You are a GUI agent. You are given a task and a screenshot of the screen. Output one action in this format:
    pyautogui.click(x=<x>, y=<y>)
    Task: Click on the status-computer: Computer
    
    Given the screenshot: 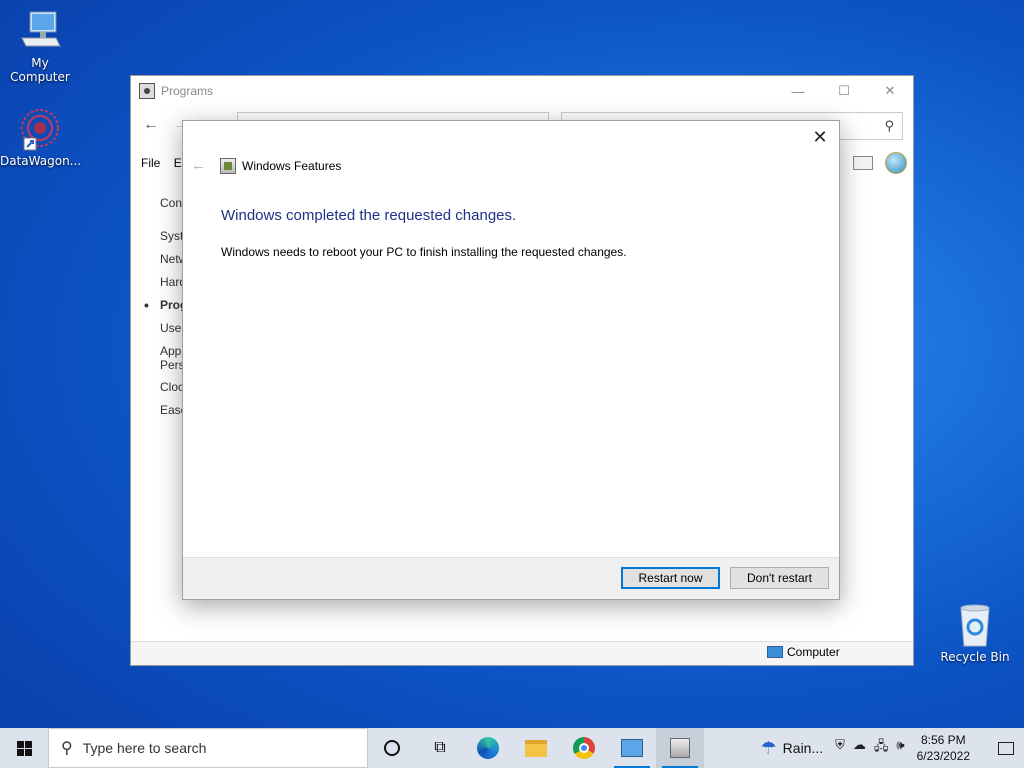 What is the action you would take?
    pyautogui.click(x=803, y=652)
    